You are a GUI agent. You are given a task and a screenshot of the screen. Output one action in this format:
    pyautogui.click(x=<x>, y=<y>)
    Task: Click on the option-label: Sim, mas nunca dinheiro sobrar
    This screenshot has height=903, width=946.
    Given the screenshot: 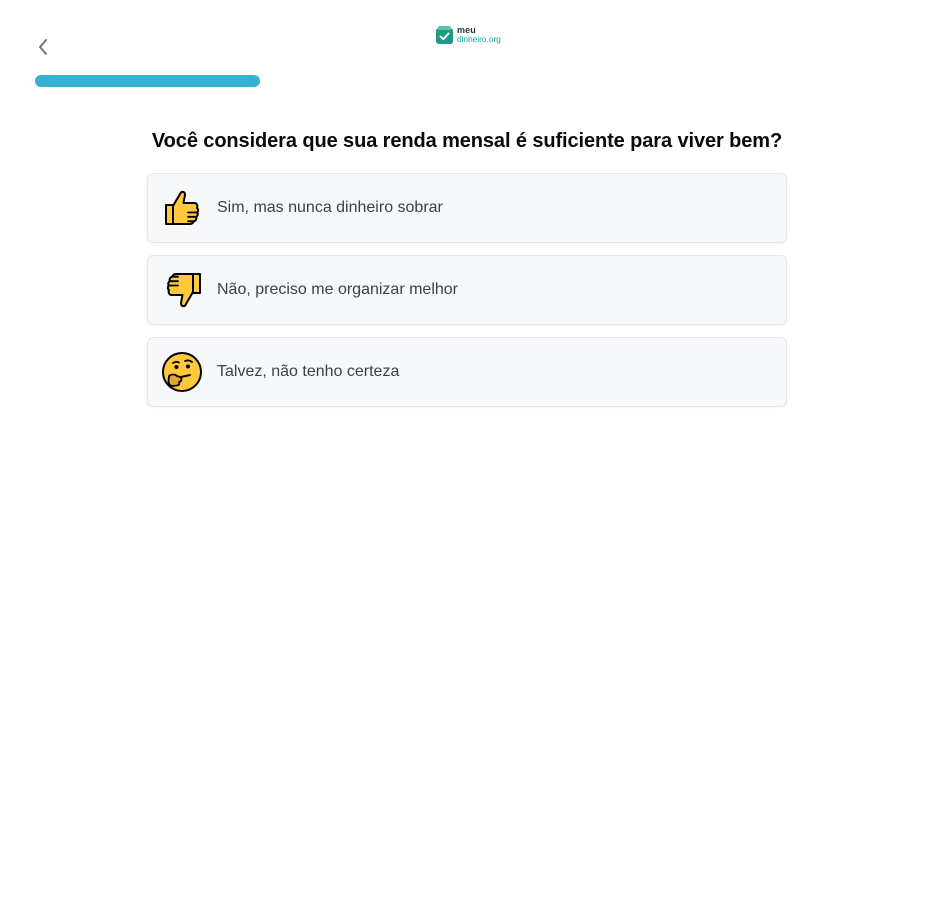 What is the action you would take?
    pyautogui.click(x=330, y=207)
    